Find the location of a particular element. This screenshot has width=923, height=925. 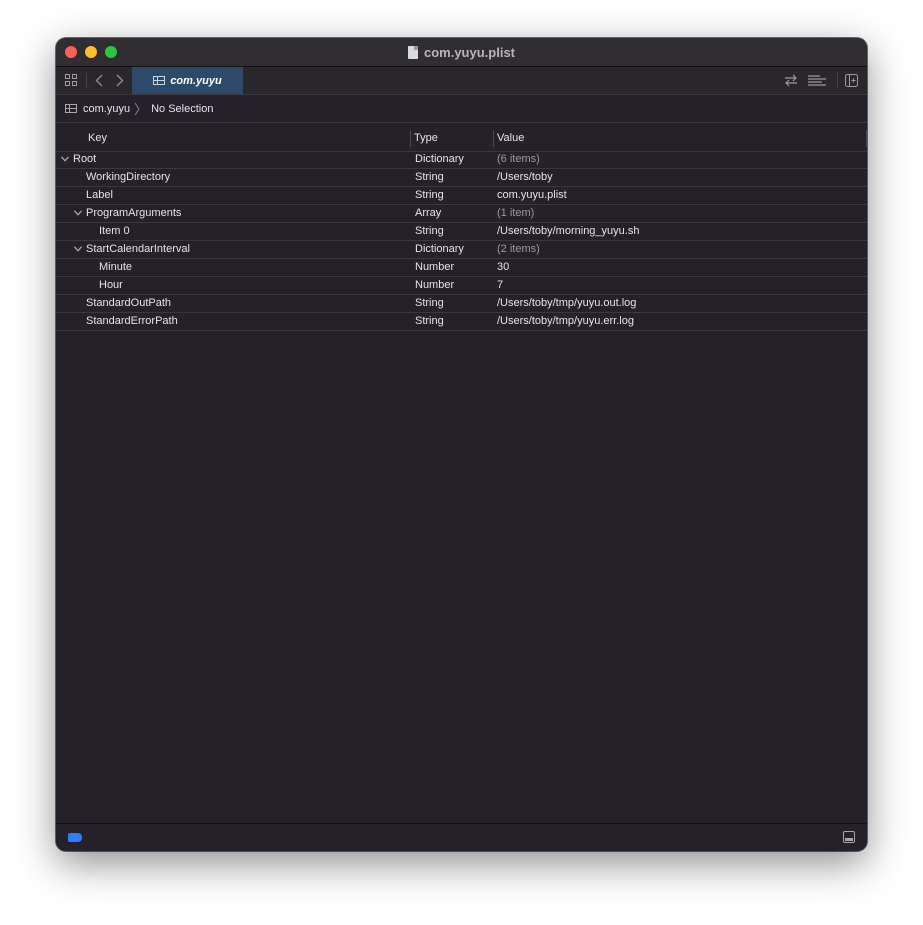

text-lines-icon is located at coordinates (817, 81).